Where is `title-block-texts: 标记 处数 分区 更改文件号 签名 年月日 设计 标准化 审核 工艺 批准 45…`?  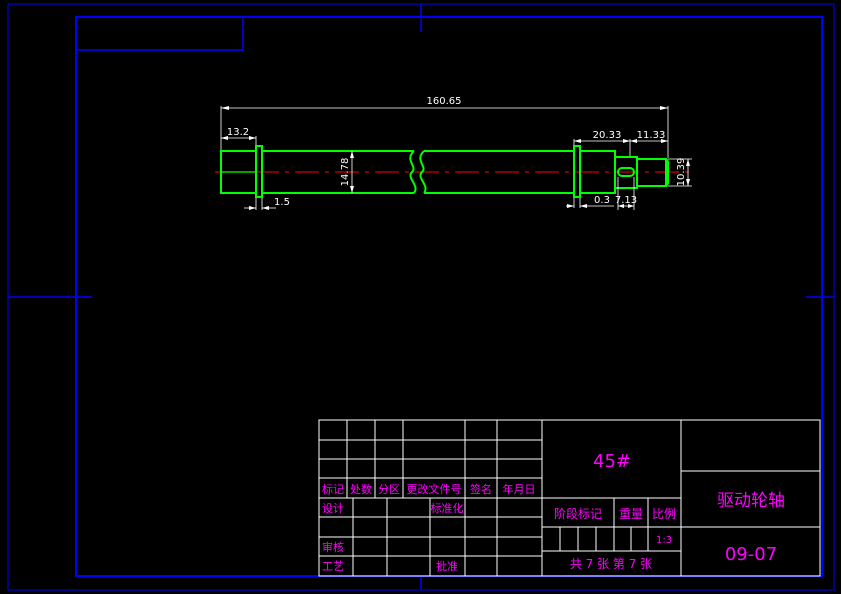
title-block-texts: 标记 处数 分区 更改文件号 签名 年月日 设计 标准化 审核 工艺 批准 45… is located at coordinates (553, 512).